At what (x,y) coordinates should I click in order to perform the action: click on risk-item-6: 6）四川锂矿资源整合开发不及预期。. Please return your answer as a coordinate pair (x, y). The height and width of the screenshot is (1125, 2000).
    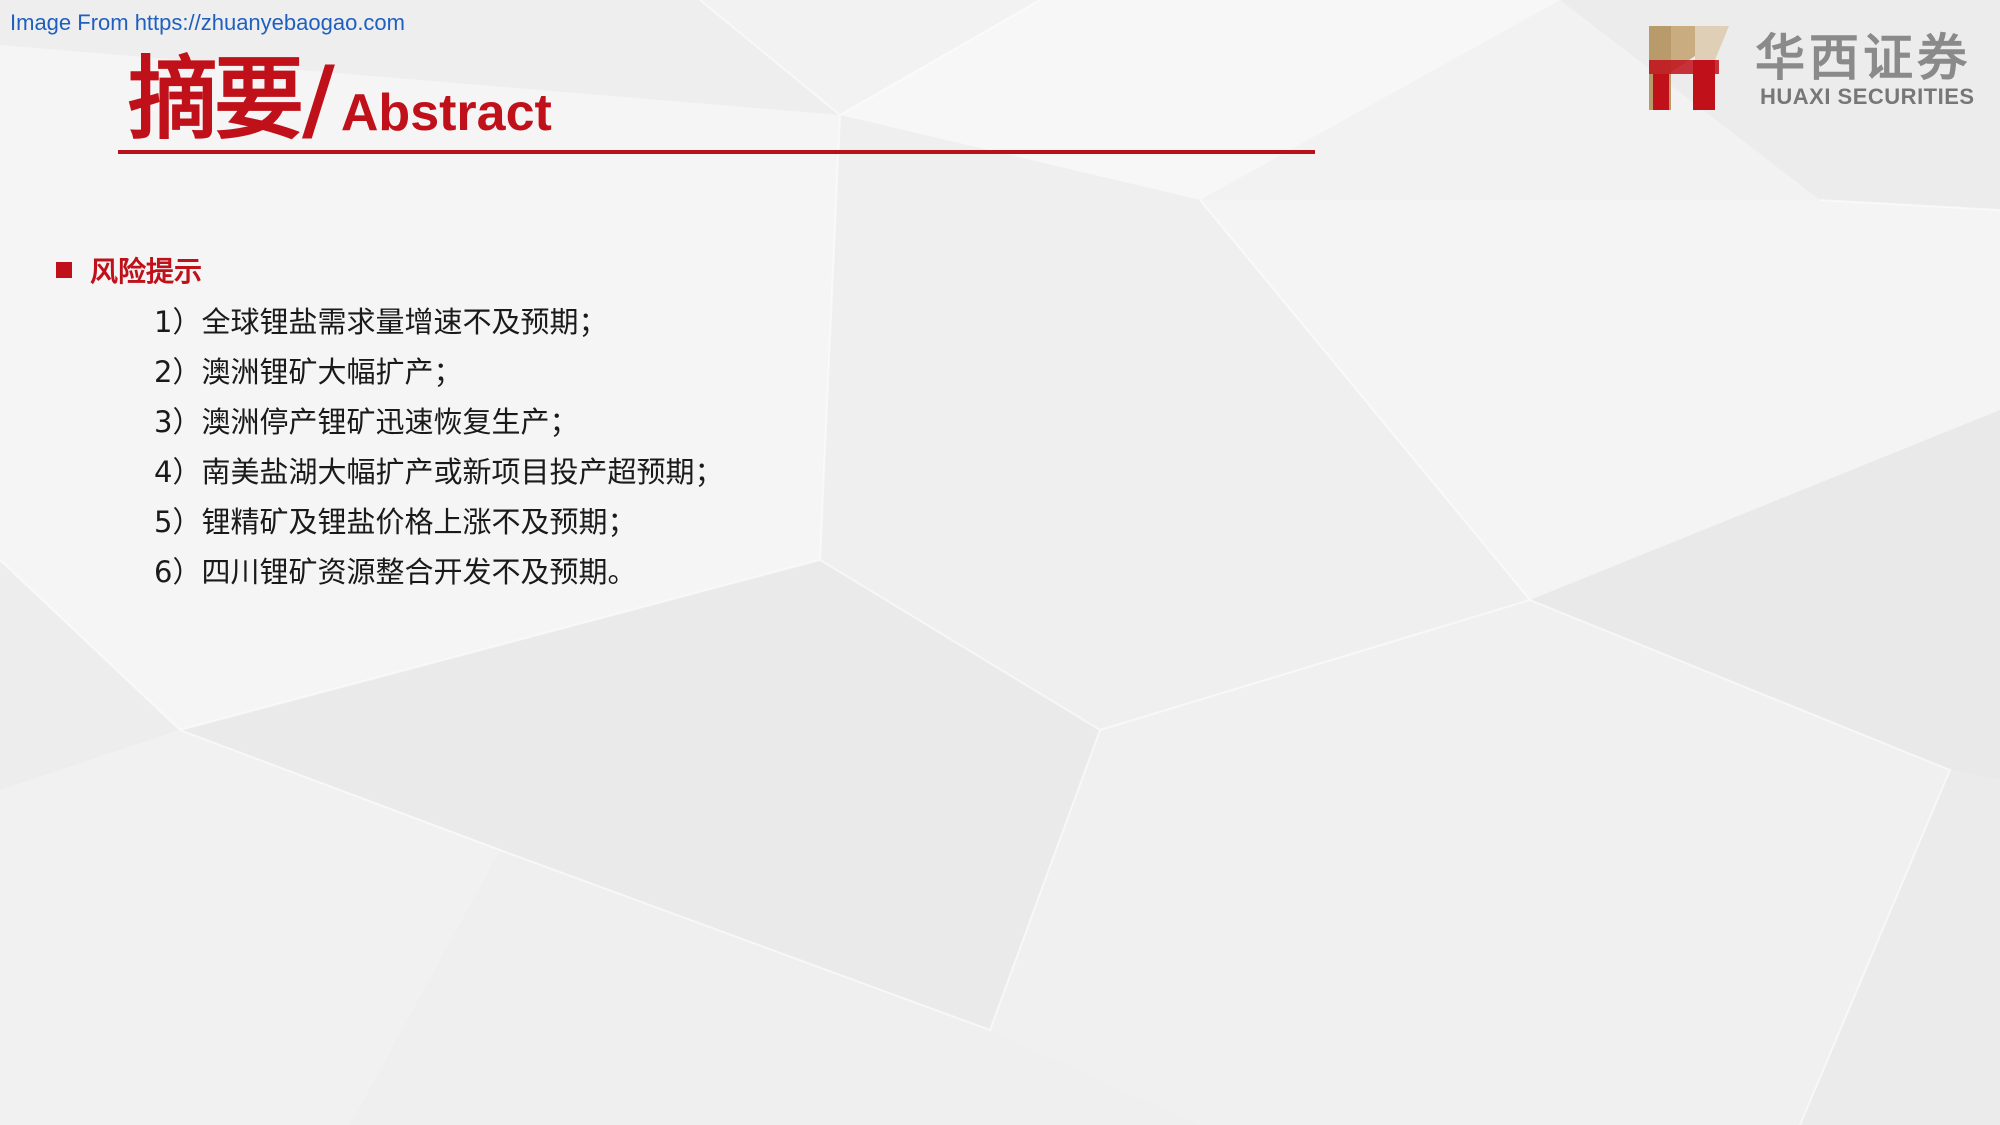
    Looking at the image, I should click on (395, 572).